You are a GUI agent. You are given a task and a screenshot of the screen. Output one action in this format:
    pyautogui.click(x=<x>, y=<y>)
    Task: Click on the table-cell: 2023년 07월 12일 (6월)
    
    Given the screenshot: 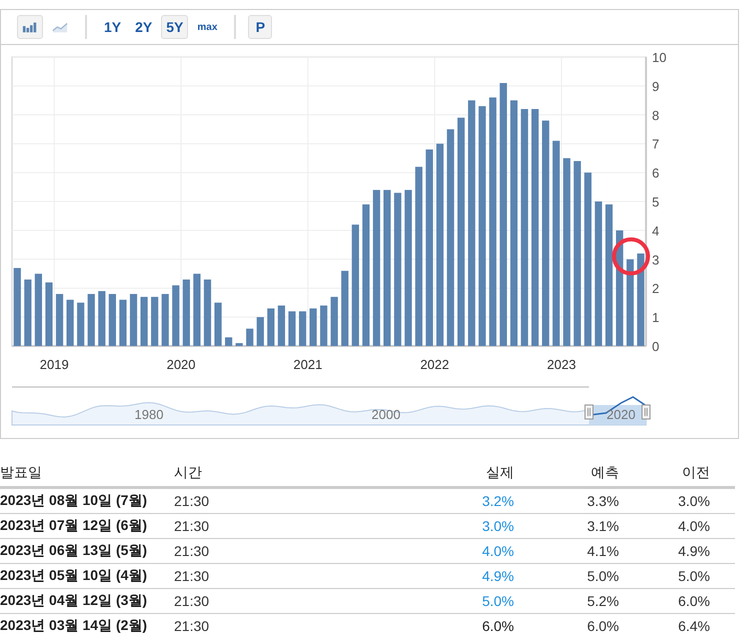 What is the action you would take?
    pyautogui.click(x=87, y=526)
    